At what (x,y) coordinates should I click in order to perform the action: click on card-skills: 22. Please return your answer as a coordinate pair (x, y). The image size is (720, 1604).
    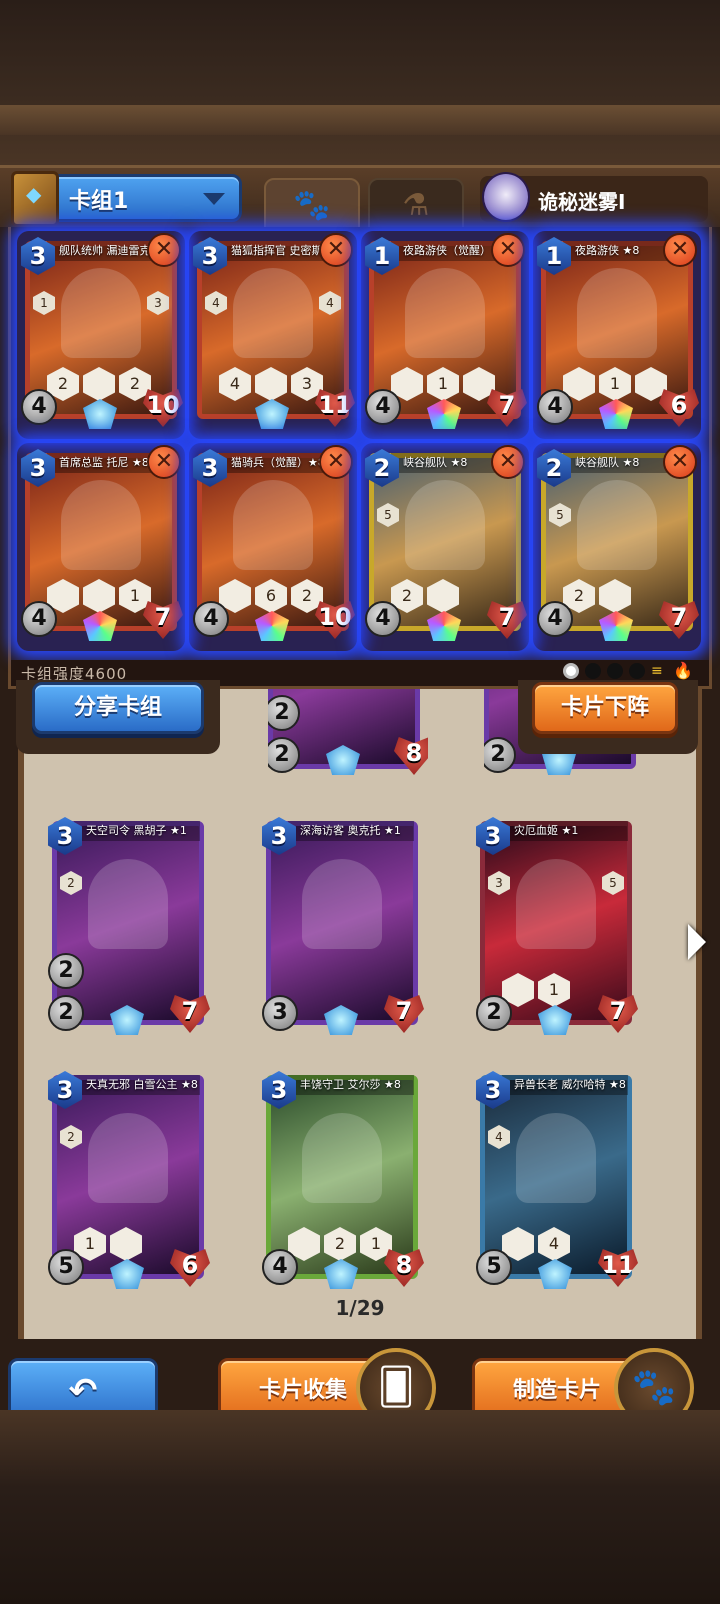
    Looking at the image, I should click on (99, 384).